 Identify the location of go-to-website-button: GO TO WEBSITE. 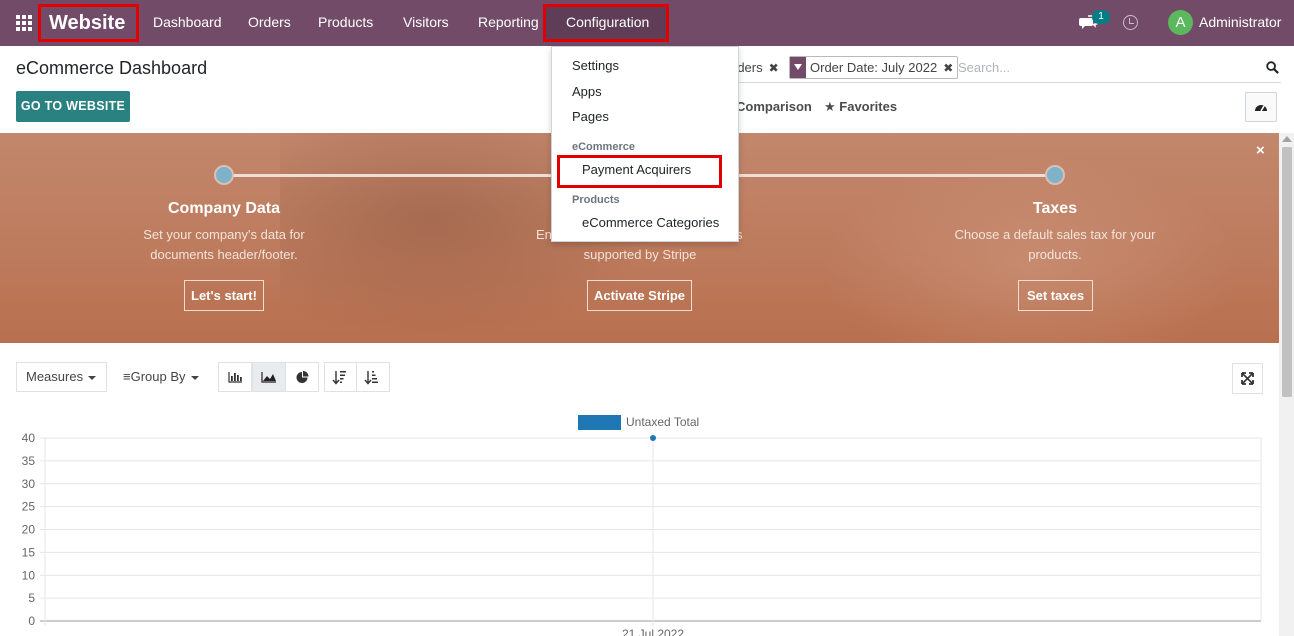
(73, 106).